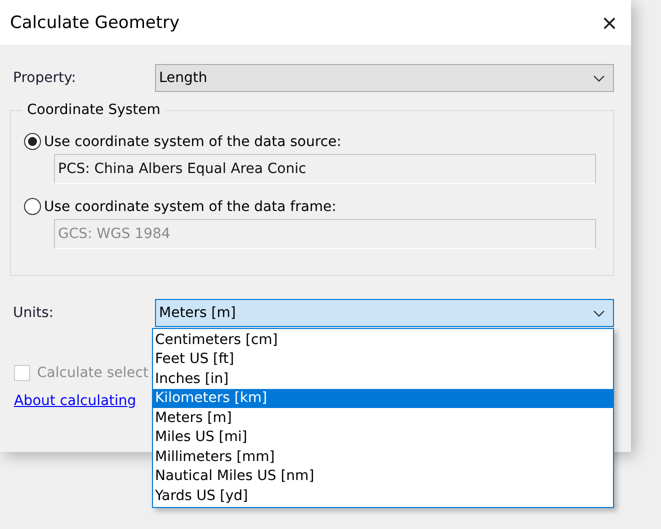 The width and height of the screenshot is (661, 529). I want to click on dropdown-option: Nautical Miles US [nm], so click(383, 476).